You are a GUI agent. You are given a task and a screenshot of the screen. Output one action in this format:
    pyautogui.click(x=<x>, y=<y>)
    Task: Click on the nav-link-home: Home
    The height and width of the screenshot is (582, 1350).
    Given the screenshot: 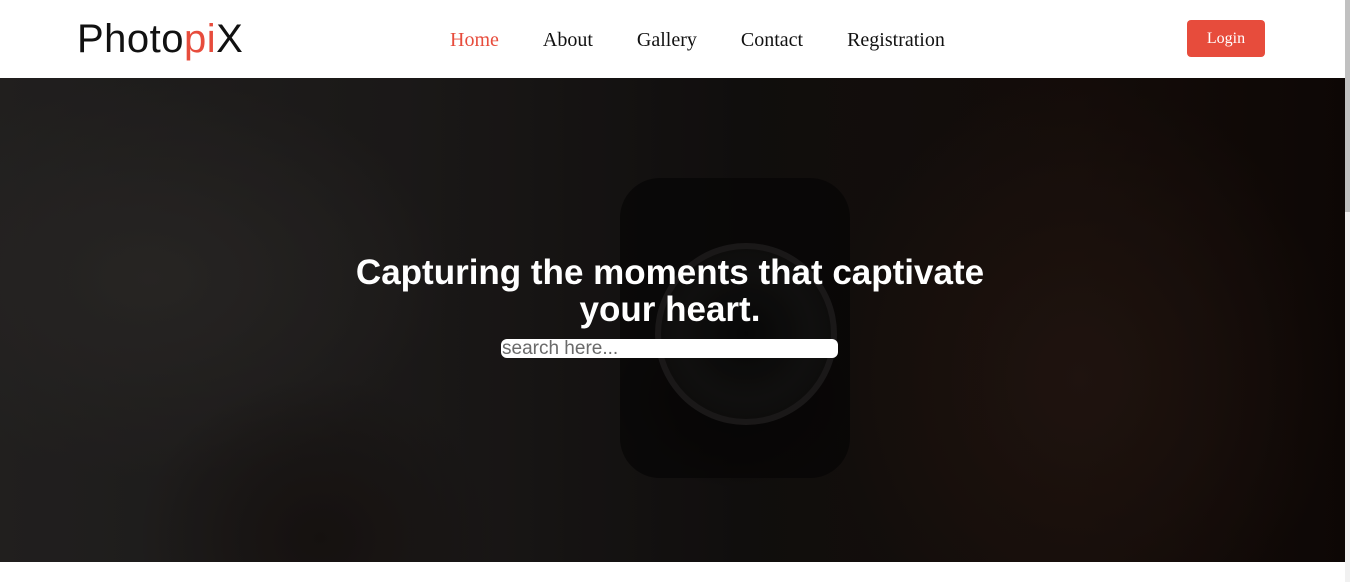 What is the action you would take?
    pyautogui.click(x=474, y=40)
    